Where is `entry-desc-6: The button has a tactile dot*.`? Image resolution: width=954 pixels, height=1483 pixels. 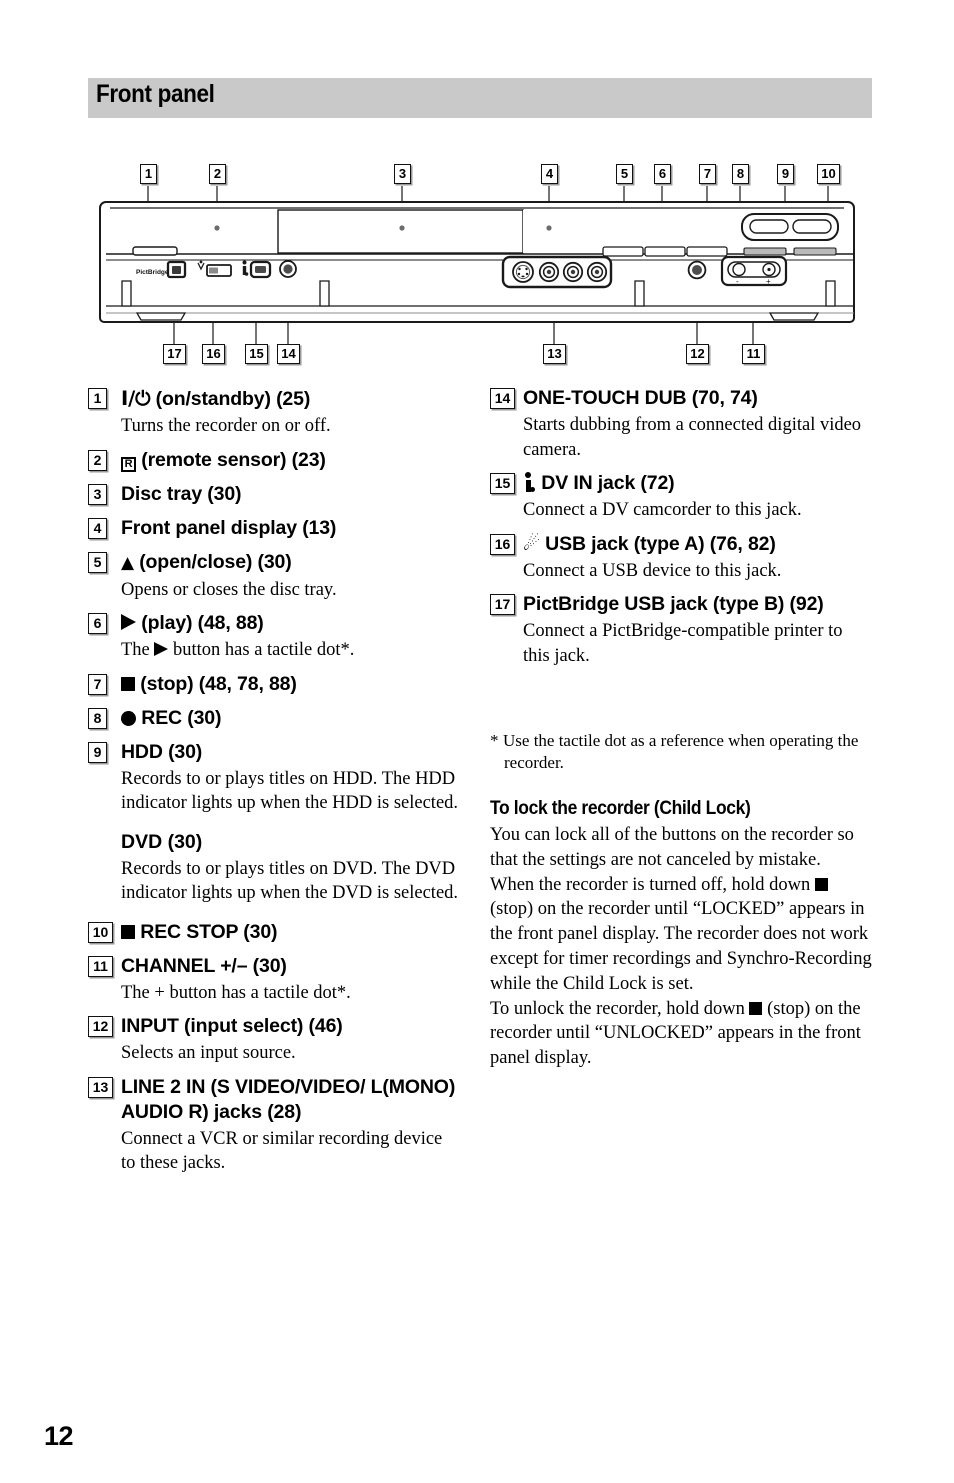
entry-desc-6: The button has a tactile dot*. is located at coordinates (290, 650).